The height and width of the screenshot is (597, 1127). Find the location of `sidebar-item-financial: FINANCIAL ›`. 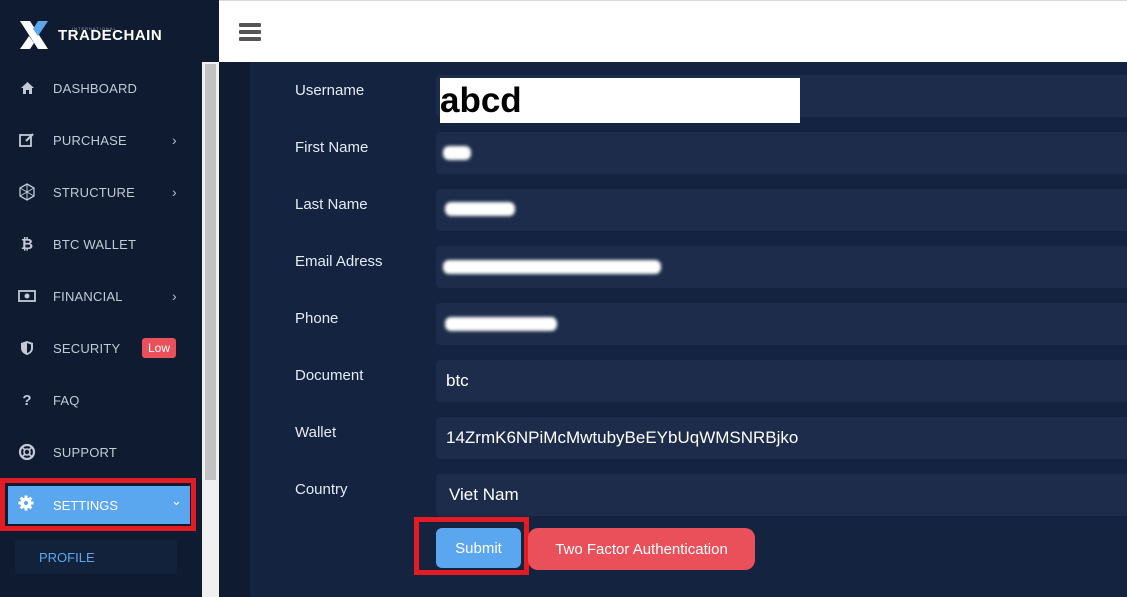

sidebar-item-financial: FINANCIAL › is located at coordinates (101, 296).